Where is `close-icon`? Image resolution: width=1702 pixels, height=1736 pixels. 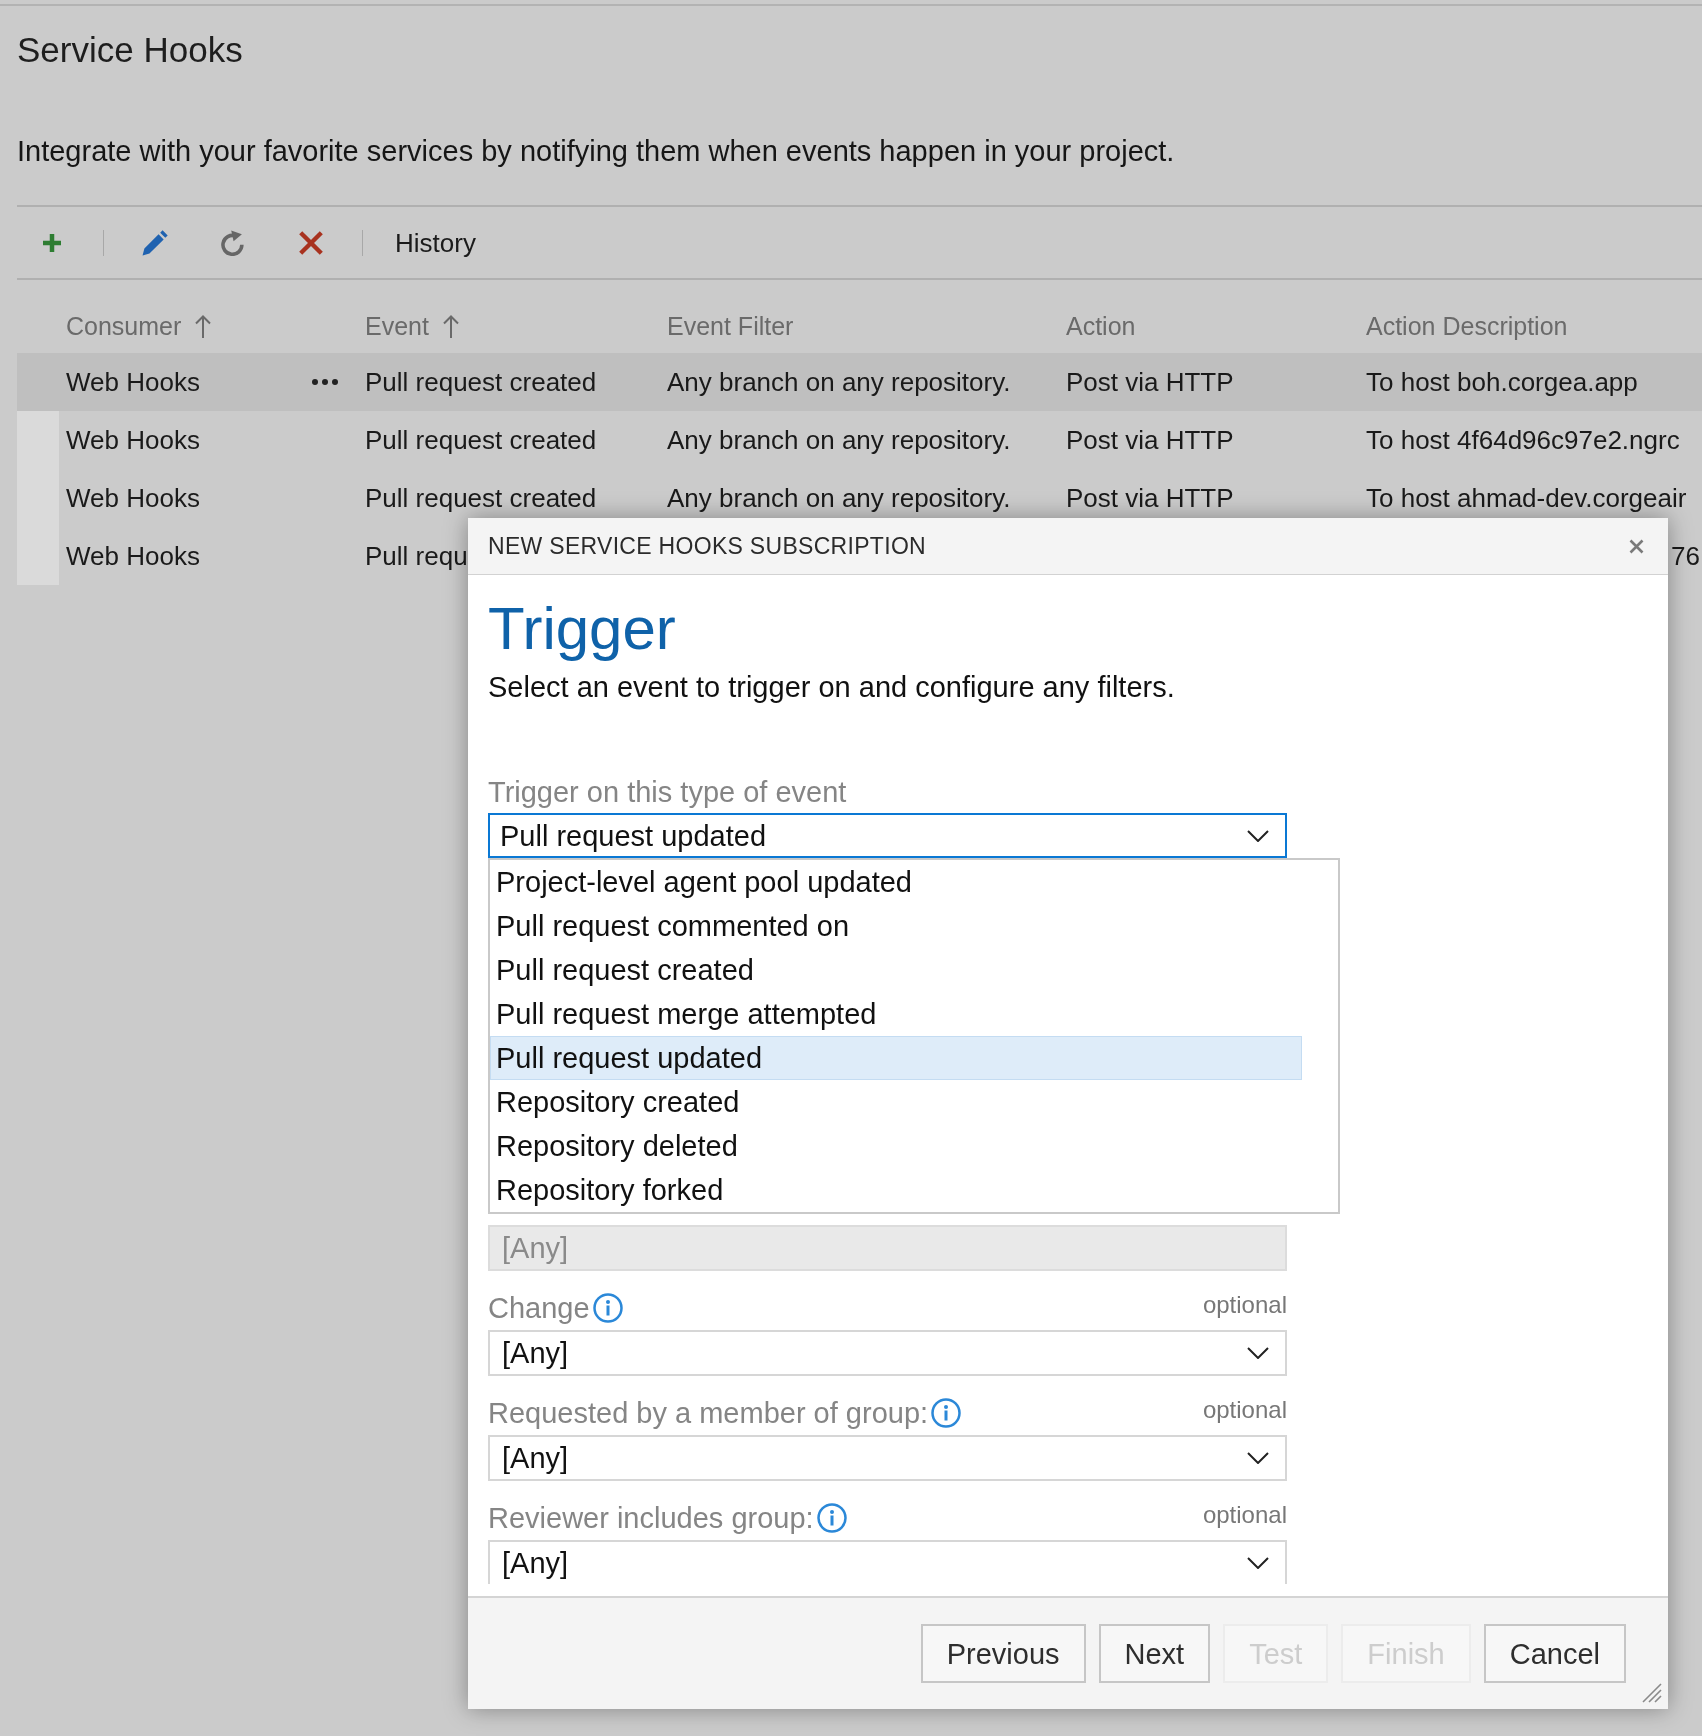
close-icon is located at coordinates (1636, 546).